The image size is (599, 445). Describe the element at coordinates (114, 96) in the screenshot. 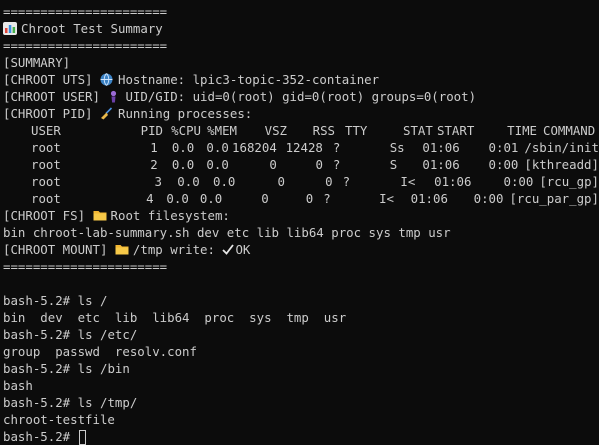

I see `person-icon` at that location.